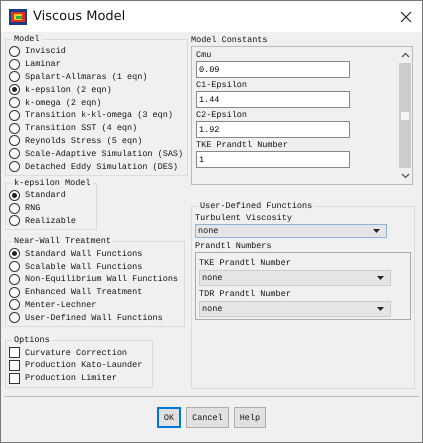 The image size is (423, 443). Describe the element at coordinates (222, 85) in the screenshot. I see `field-label: C1-Epsilon` at that location.